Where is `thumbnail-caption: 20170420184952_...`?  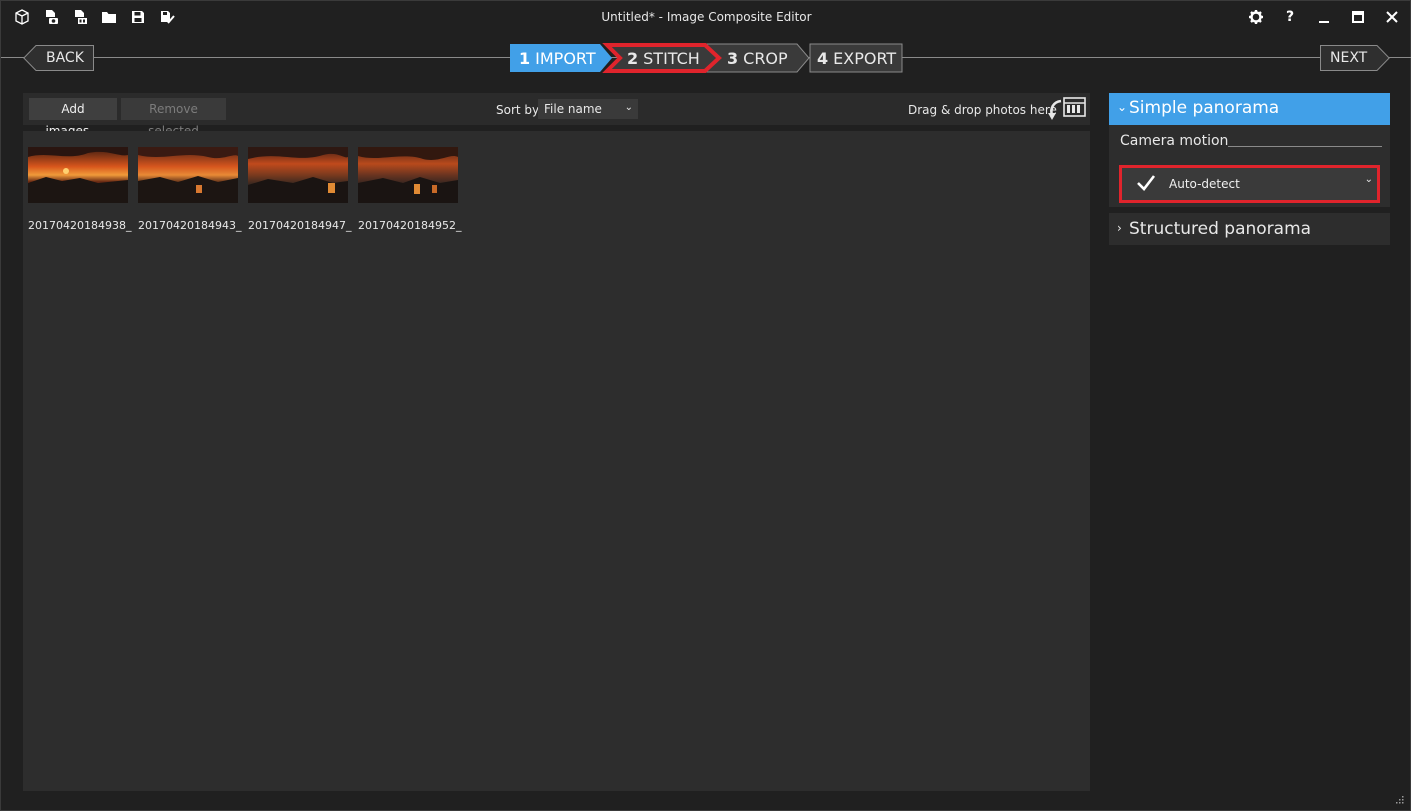 thumbnail-caption: 20170420184952_... is located at coordinates (410, 225).